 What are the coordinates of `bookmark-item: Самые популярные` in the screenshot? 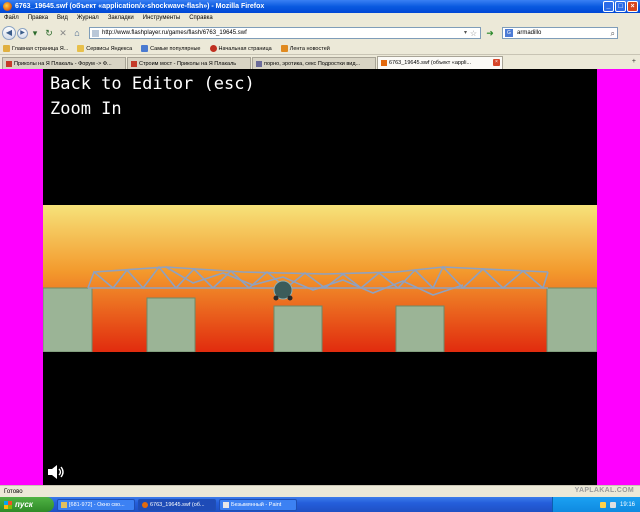 It's located at (171, 48).